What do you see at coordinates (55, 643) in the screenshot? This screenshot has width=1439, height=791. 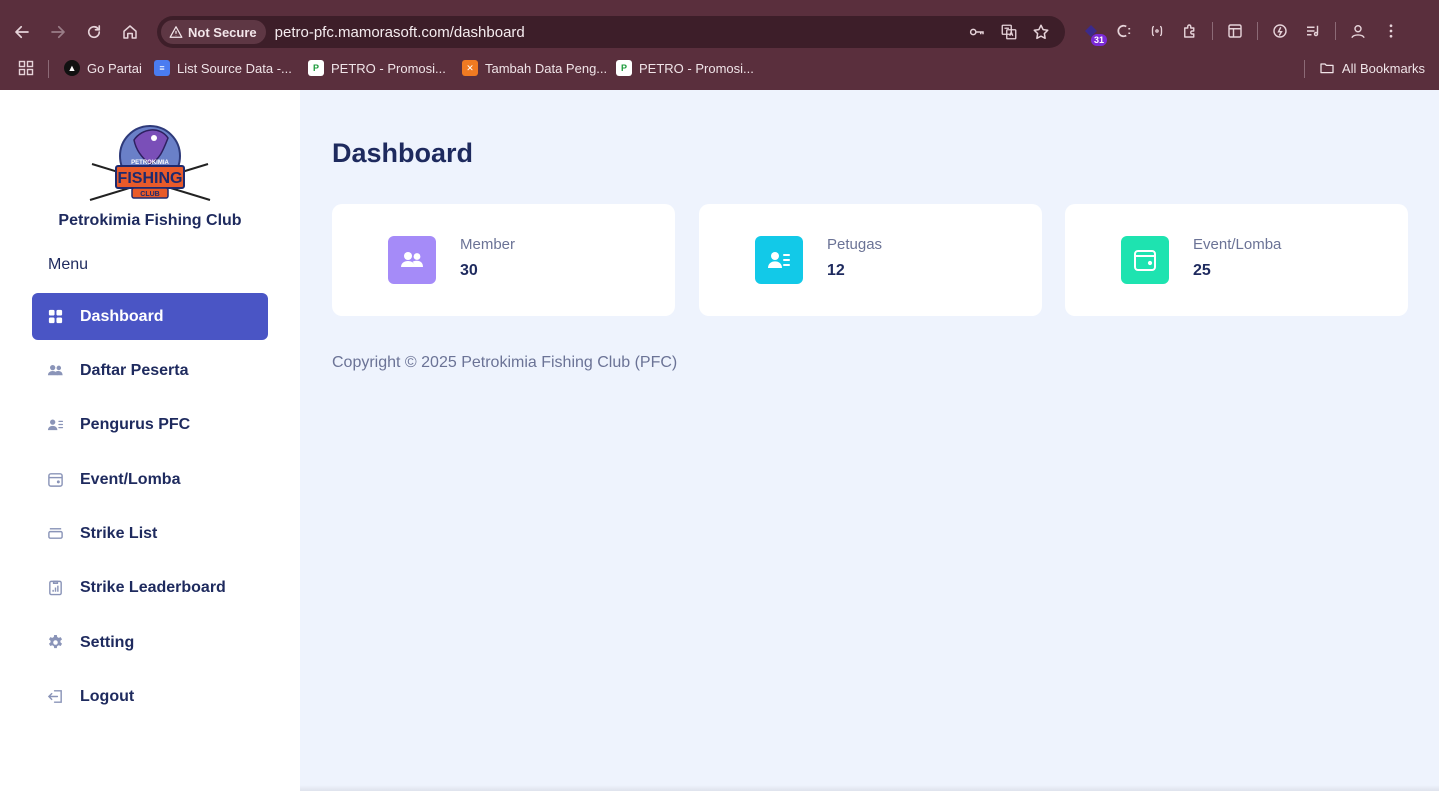 I see `gear-icon` at bounding box center [55, 643].